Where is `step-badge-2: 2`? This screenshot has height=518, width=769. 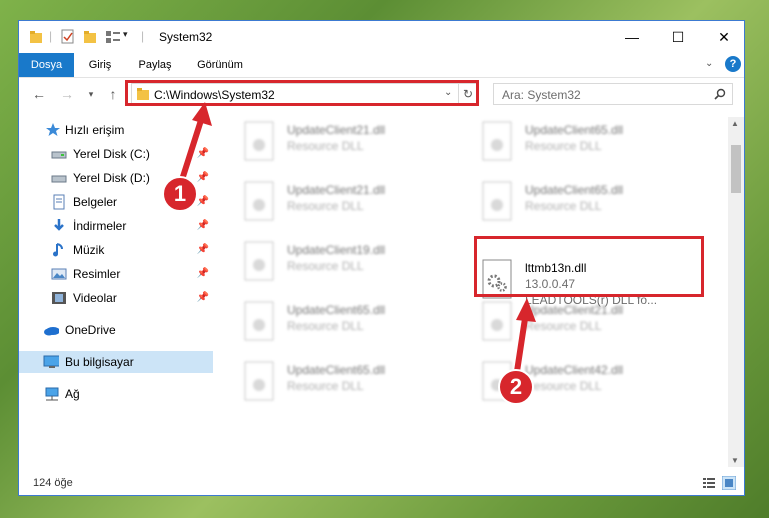 step-badge-2: 2 is located at coordinates (516, 387).